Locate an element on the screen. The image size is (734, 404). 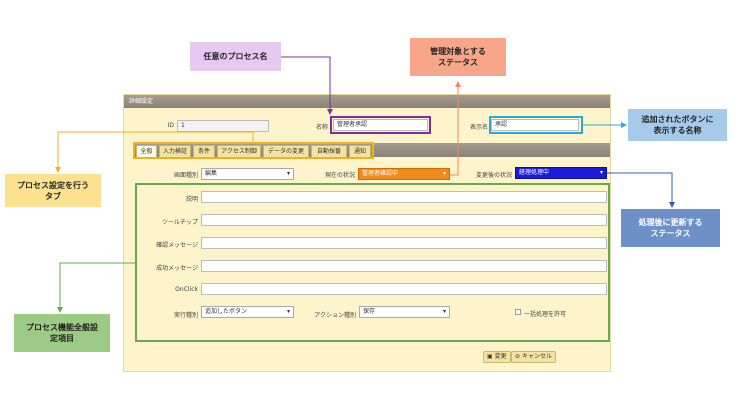
annotation-general-items: プロセス機能全般設 定項目 is located at coordinates (62, 333).